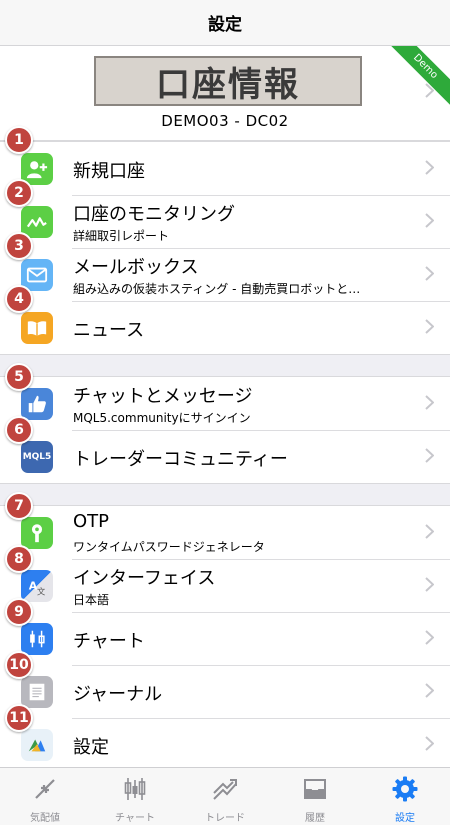 The width and height of the screenshot is (450, 825). What do you see at coordinates (163, 396) in the screenshot?
I see `menu-item-label: チャットとメッセージ` at bounding box center [163, 396].